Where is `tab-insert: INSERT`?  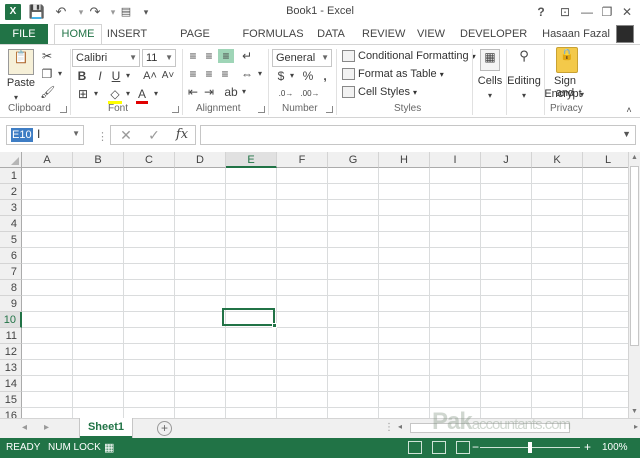
tab-insert: INSERT is located at coordinates (127, 34).